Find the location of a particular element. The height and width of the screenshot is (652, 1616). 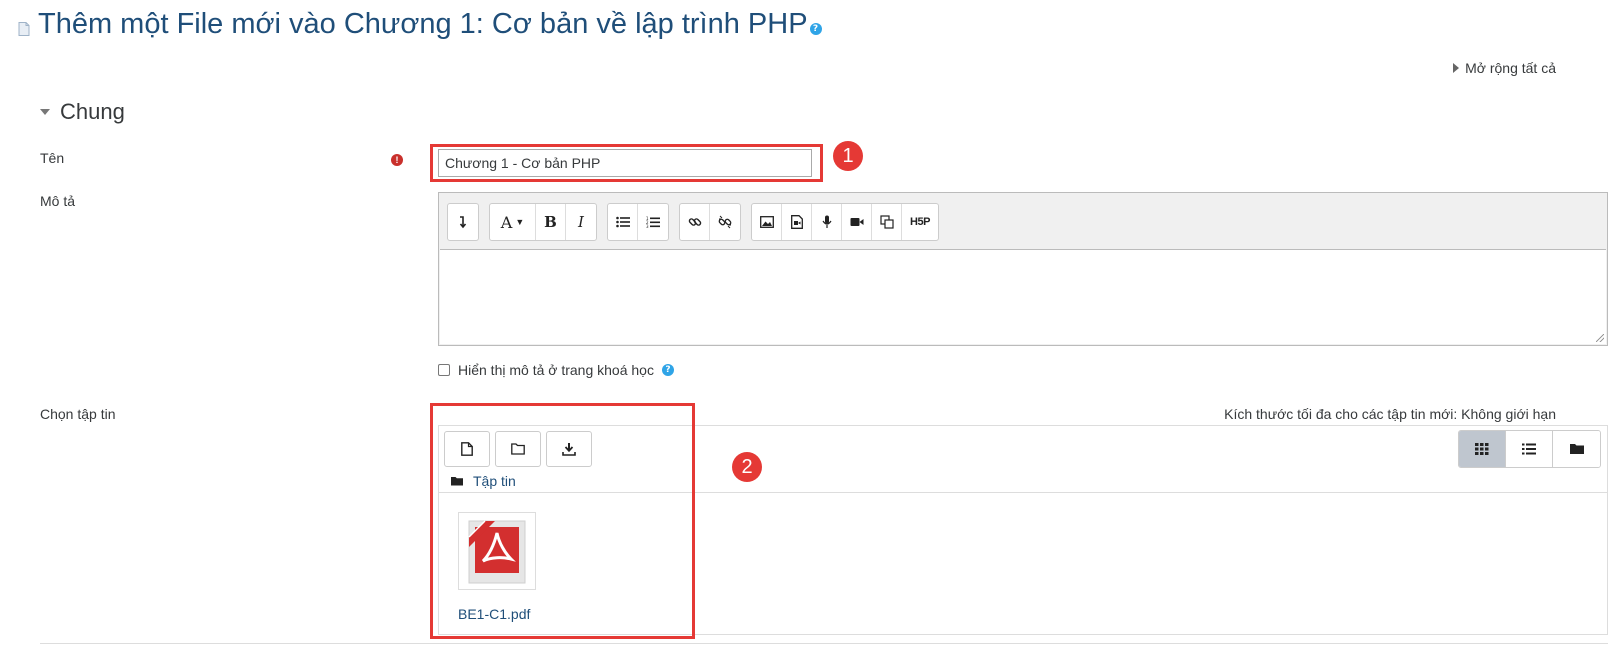

show-description-label: Hiển thị mô tả ở trang khoá học is located at coordinates (556, 370).